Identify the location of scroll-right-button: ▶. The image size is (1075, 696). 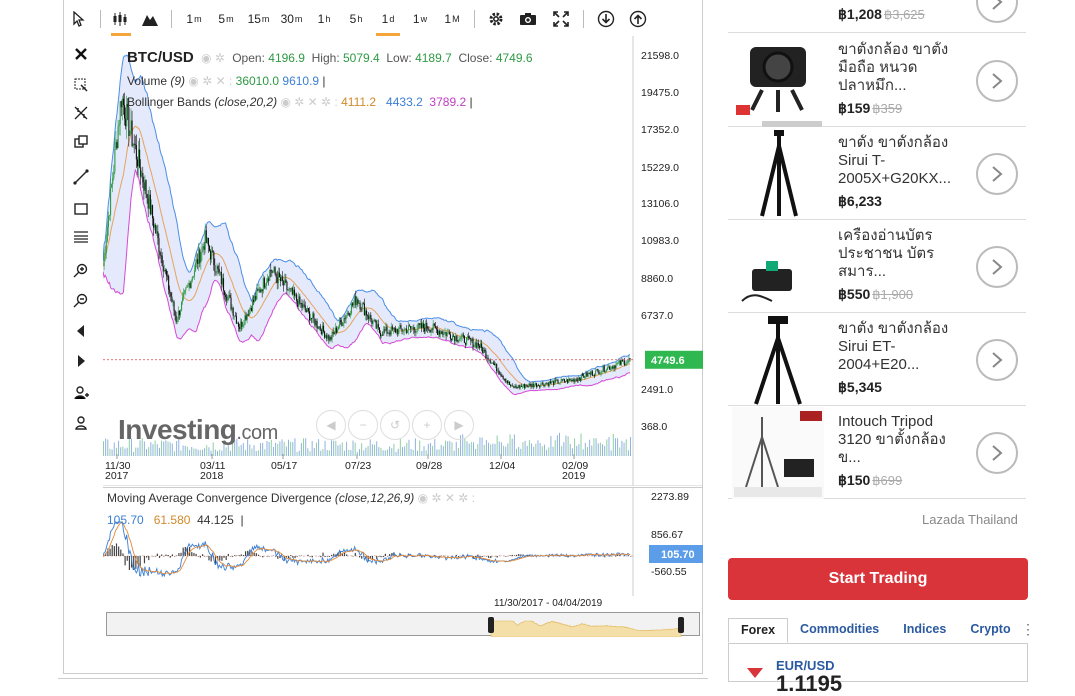
(459, 425).